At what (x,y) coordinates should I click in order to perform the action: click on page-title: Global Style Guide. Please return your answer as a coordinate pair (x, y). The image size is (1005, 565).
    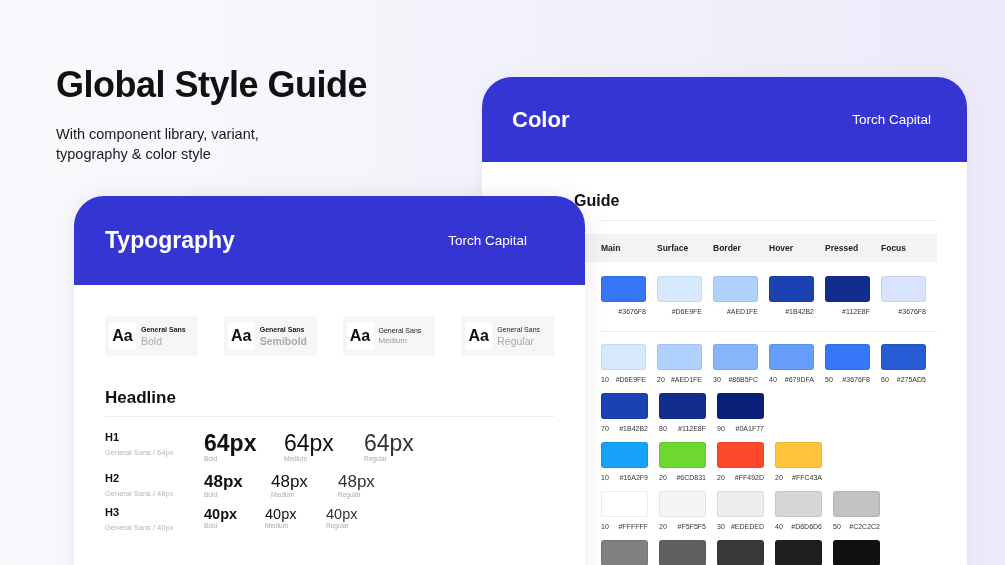
    Looking at the image, I should click on (212, 85).